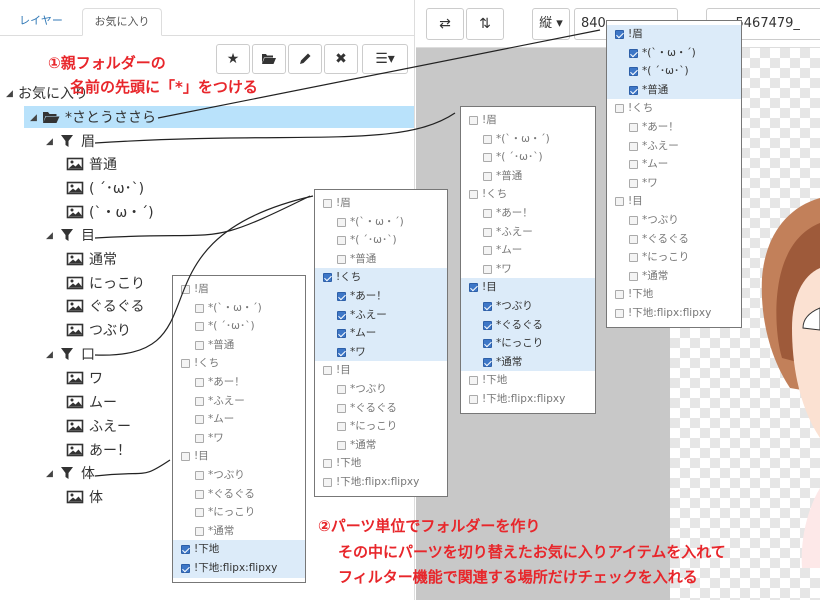 The width and height of the screenshot is (820, 600). Describe the element at coordinates (164, 87) in the screenshot. I see `annotation-1-line2: 名前の先頭に「*」をつける` at that location.